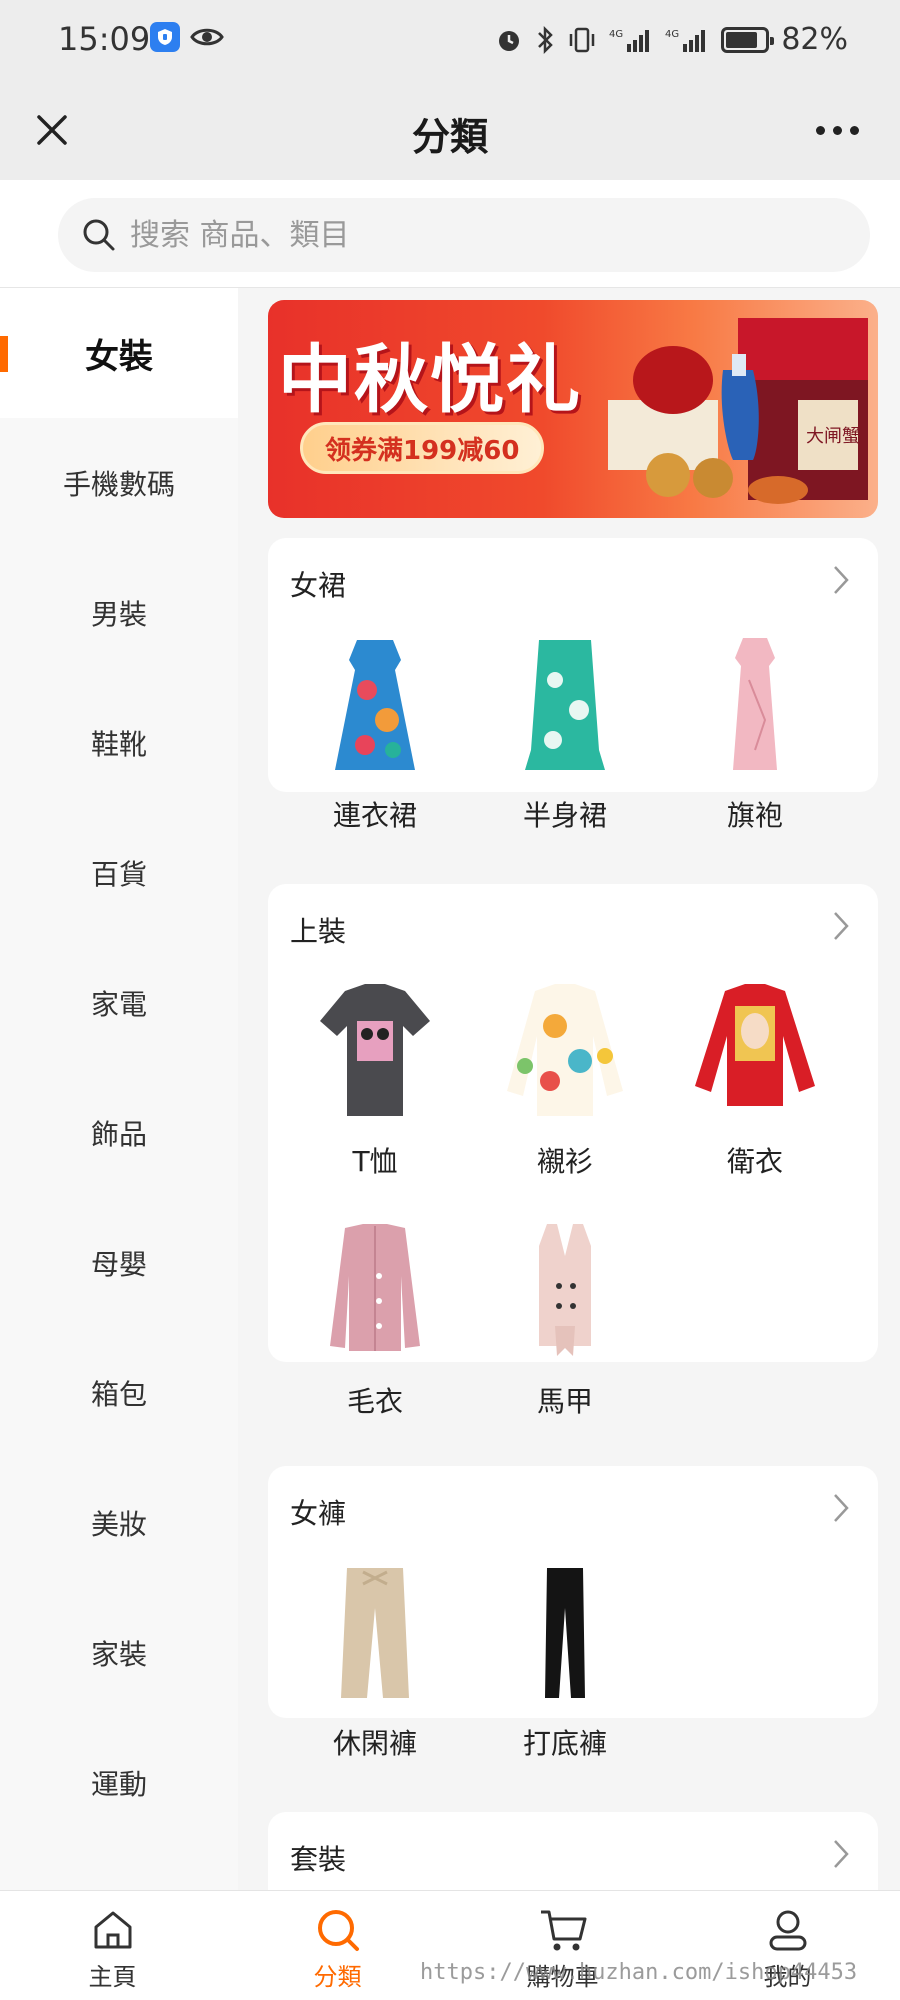 This screenshot has height=2000, width=900. What do you see at coordinates (374, 1743) in the screenshot?
I see `category-item-label: 休閑褲` at bounding box center [374, 1743].